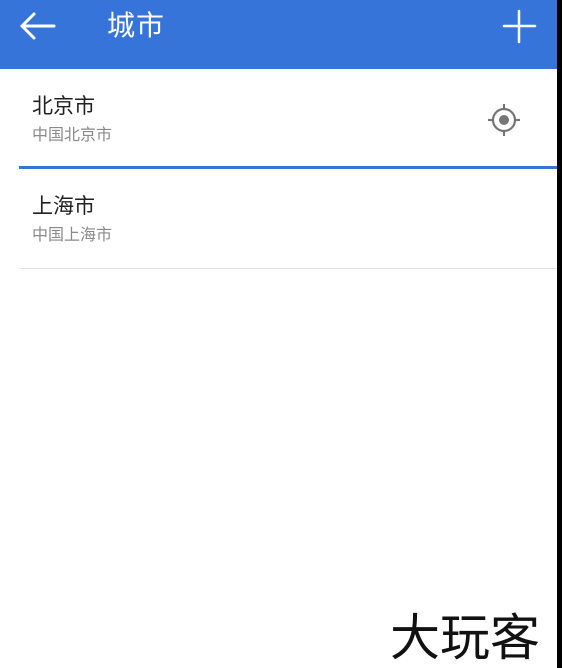 Image resolution: width=562 pixels, height=668 pixels. I want to click on back-button, so click(38, 26).